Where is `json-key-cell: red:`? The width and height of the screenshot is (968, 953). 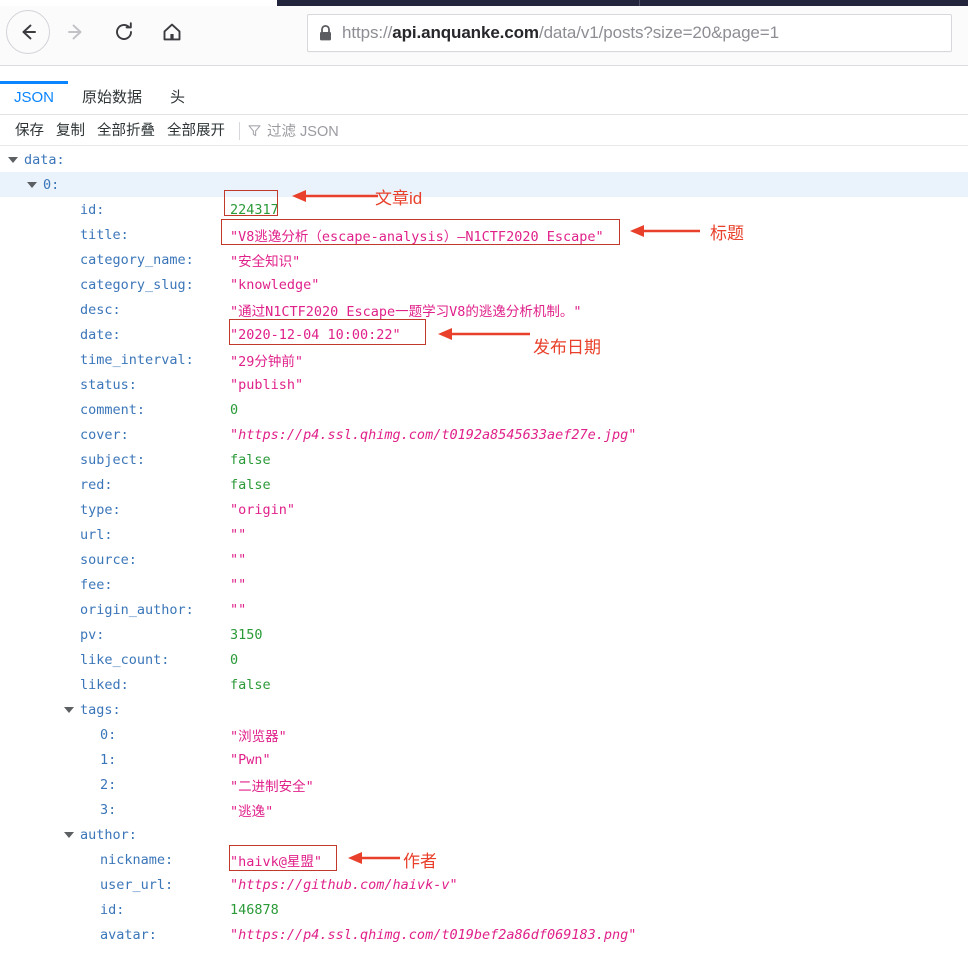
json-key-cell: red: is located at coordinates (484, 485).